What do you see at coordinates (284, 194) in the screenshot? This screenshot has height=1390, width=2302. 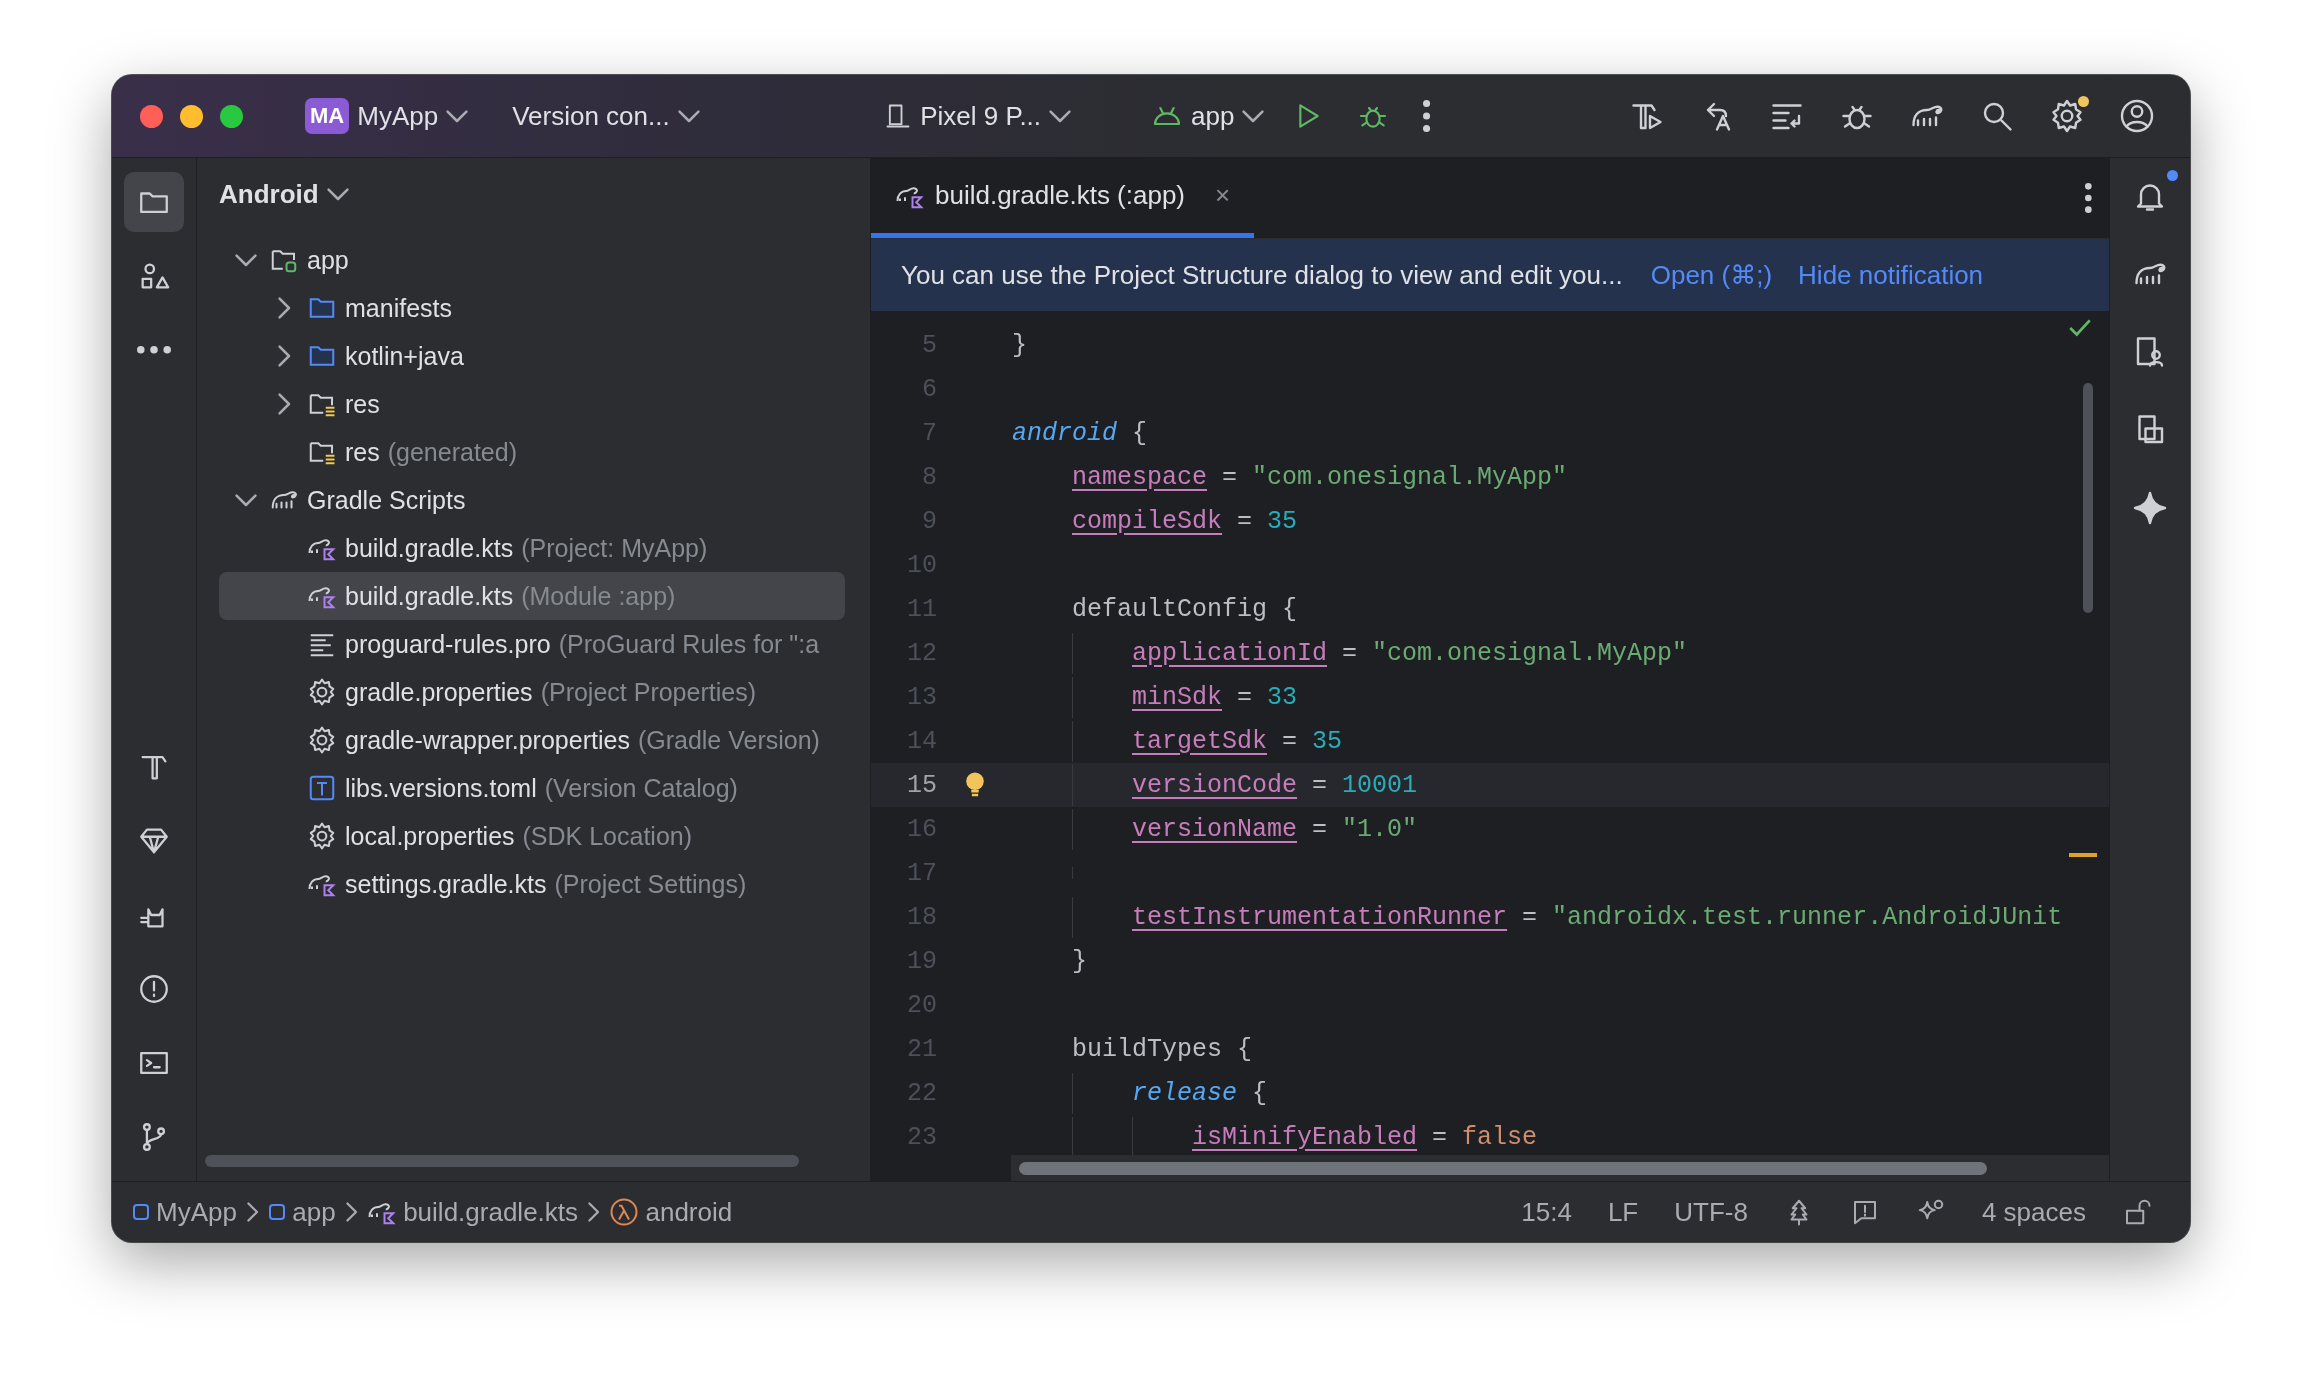 I see `project-view-selector: Android` at bounding box center [284, 194].